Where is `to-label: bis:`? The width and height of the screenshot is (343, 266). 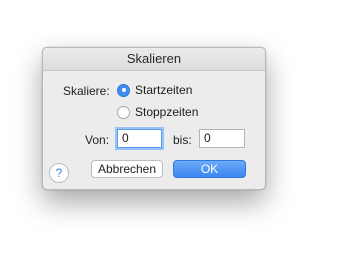
to-label: bis: is located at coordinates (182, 140).